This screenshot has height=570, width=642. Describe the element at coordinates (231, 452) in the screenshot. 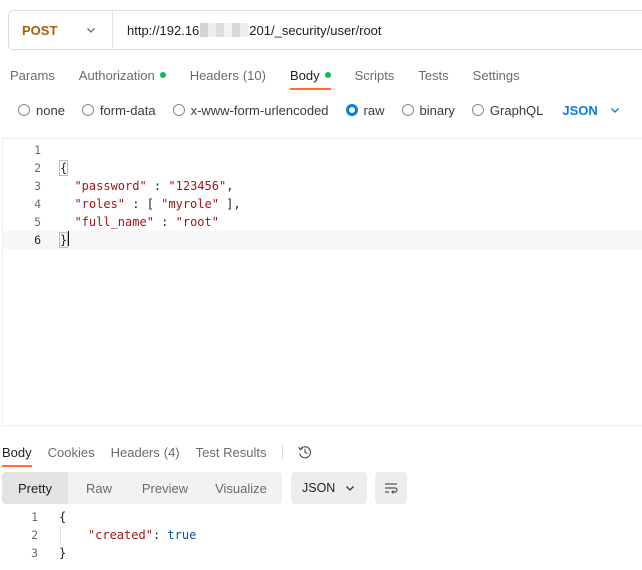

I see `tab-test-results: Test Results` at that location.